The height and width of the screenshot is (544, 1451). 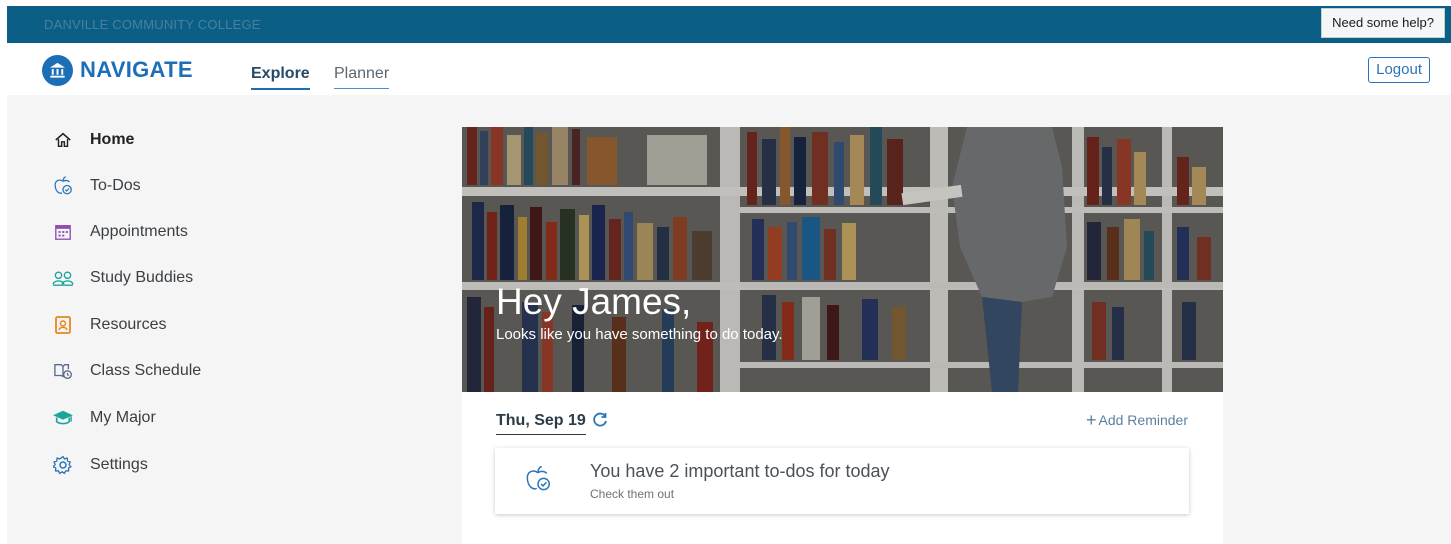 I want to click on sidebar-item-label: Settings, so click(x=119, y=464).